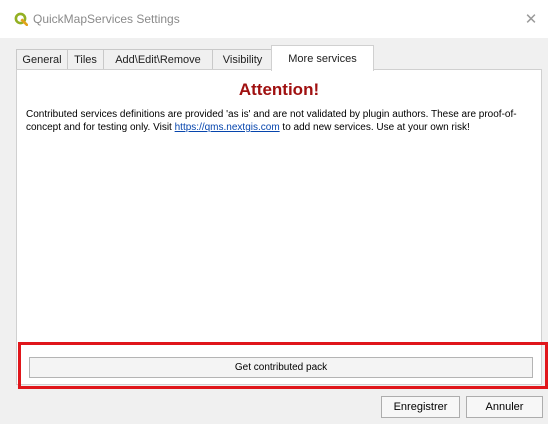  Describe the element at coordinates (279, 89) in the screenshot. I see `attention-heading: Attention!` at that location.